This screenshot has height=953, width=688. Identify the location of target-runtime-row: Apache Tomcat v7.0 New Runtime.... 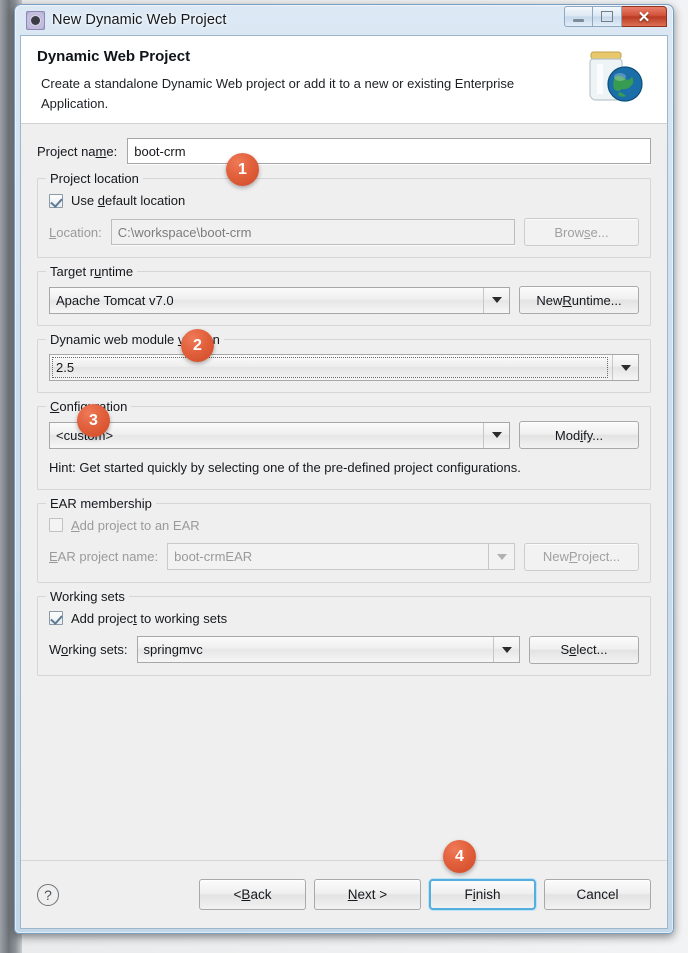
(344, 300).